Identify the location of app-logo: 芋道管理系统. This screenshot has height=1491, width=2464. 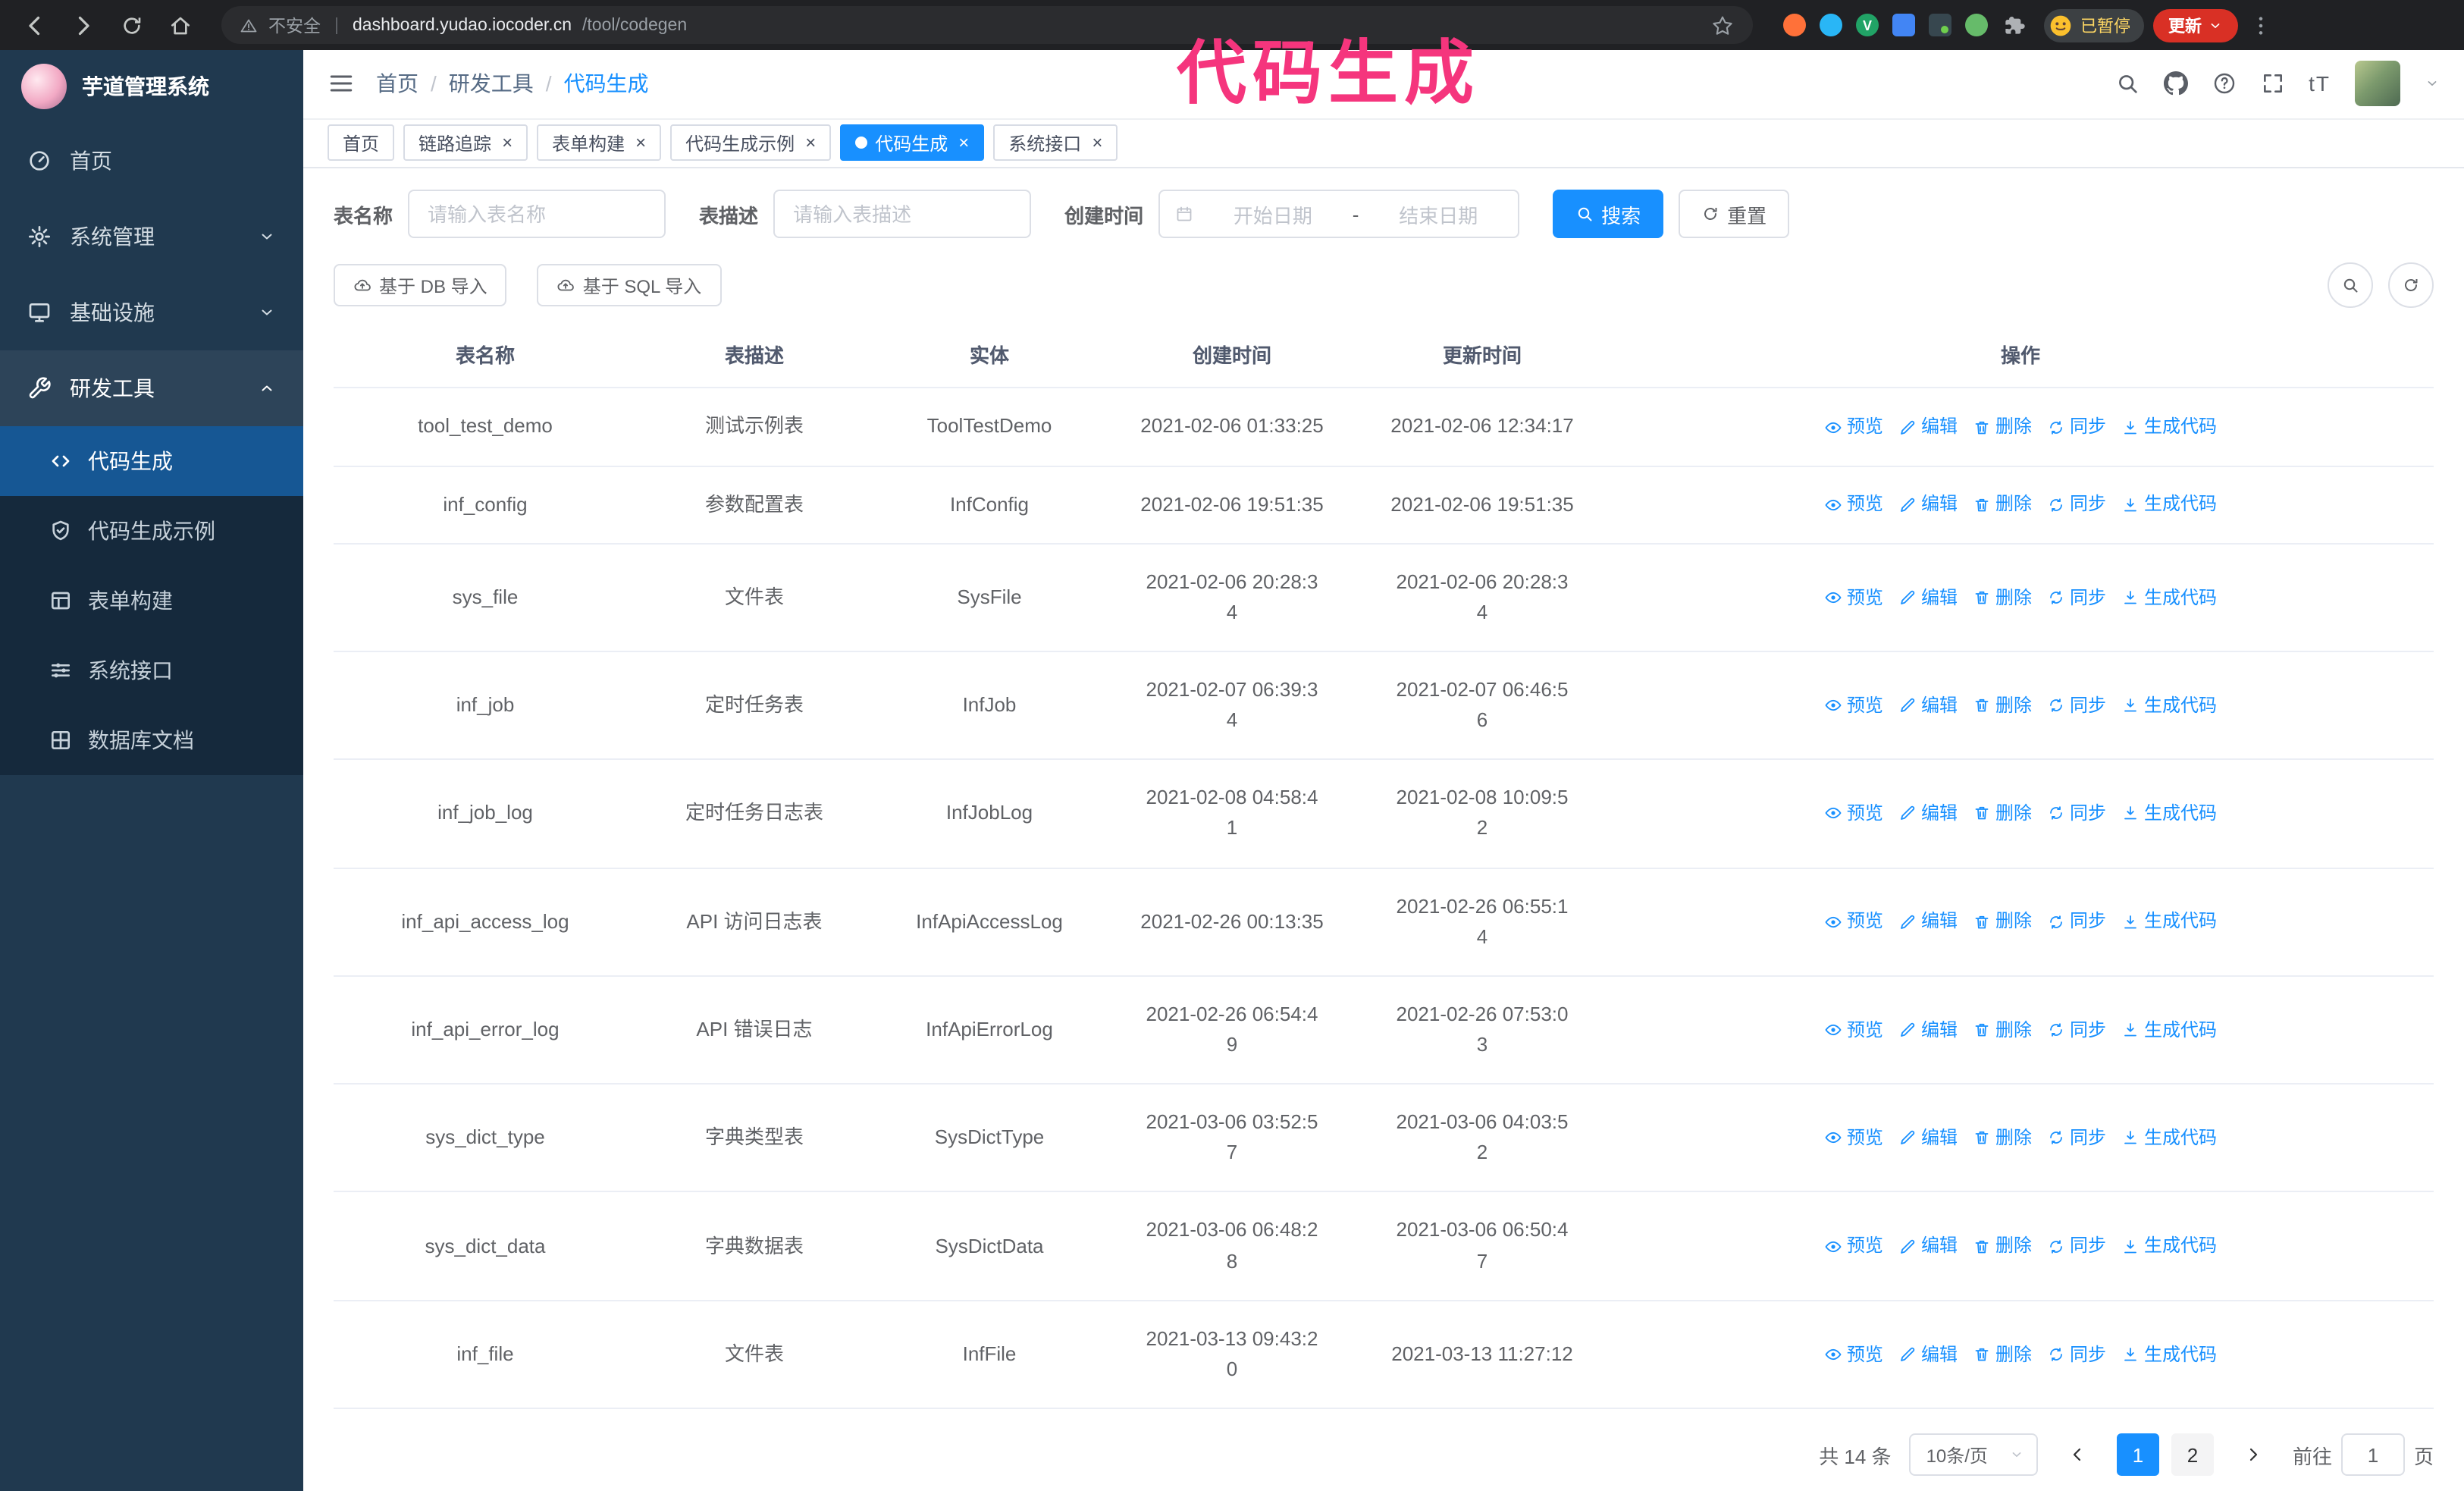
(151, 86).